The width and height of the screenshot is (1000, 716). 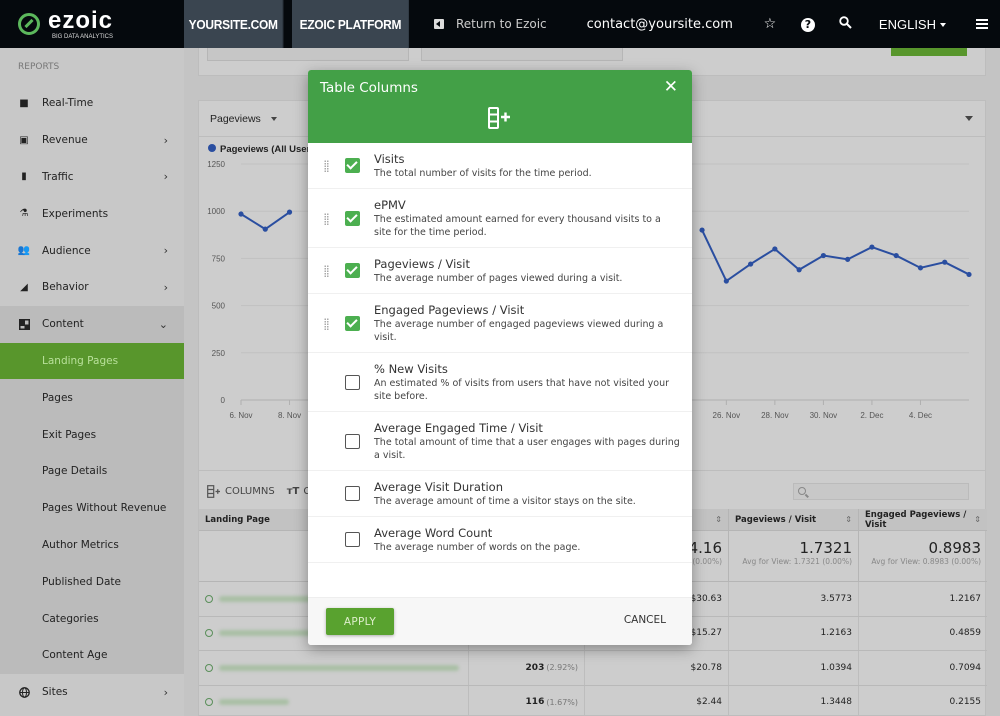 What do you see at coordinates (92, 398) in the screenshot?
I see `sidebar-subitem-pages: Pages` at bounding box center [92, 398].